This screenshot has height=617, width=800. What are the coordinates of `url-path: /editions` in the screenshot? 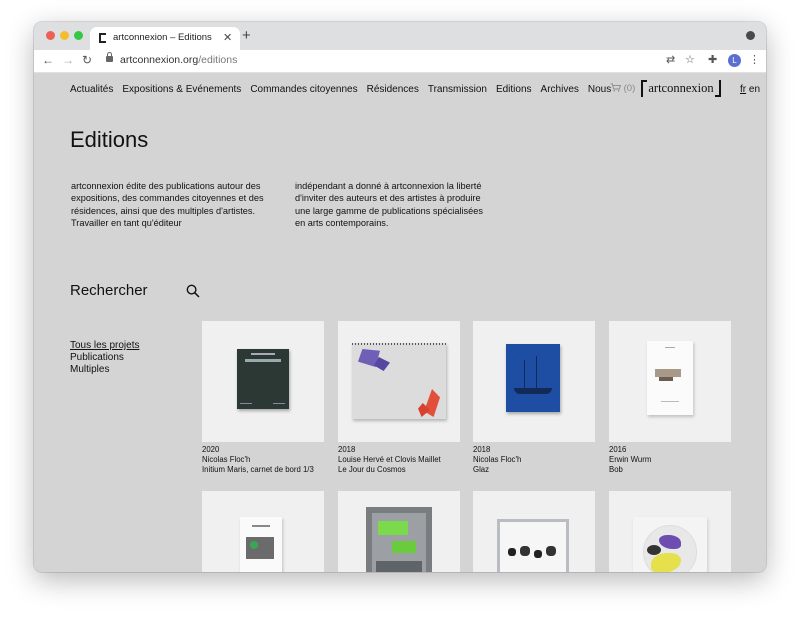 It's located at (218, 60).